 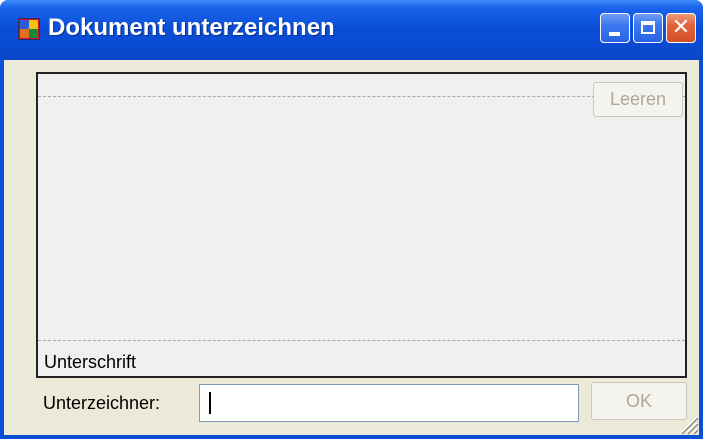 What do you see at coordinates (102, 403) in the screenshot?
I see `signer-label: Unterzeichner:` at bounding box center [102, 403].